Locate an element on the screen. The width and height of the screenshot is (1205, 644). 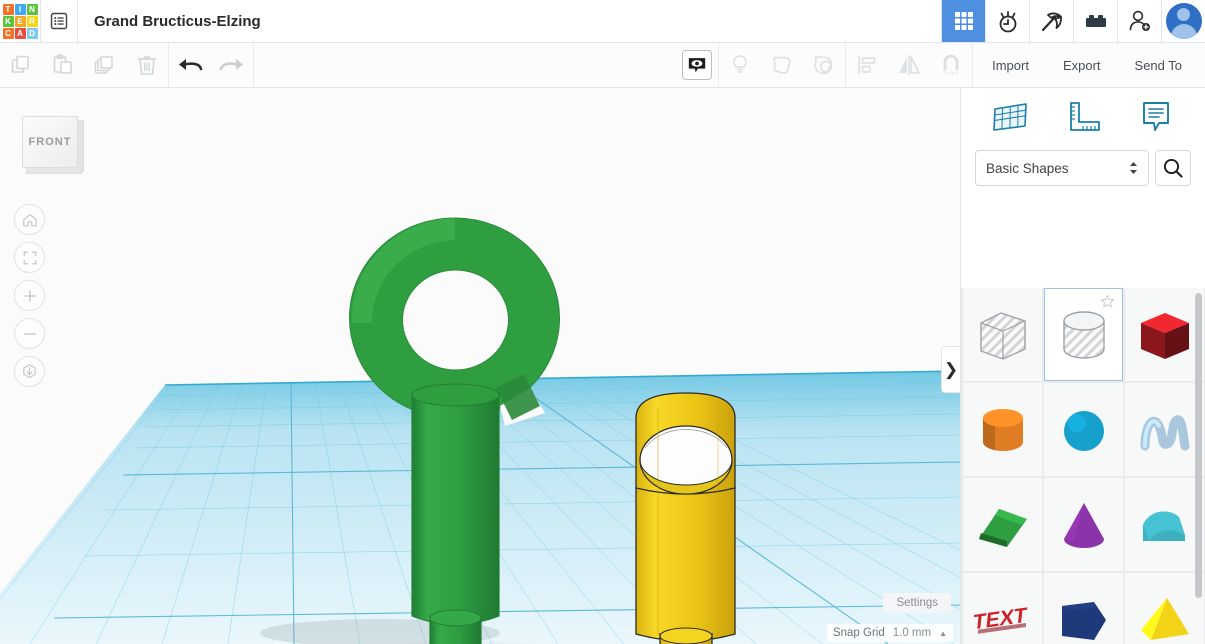
shape-cone is located at coordinates (1083, 524).